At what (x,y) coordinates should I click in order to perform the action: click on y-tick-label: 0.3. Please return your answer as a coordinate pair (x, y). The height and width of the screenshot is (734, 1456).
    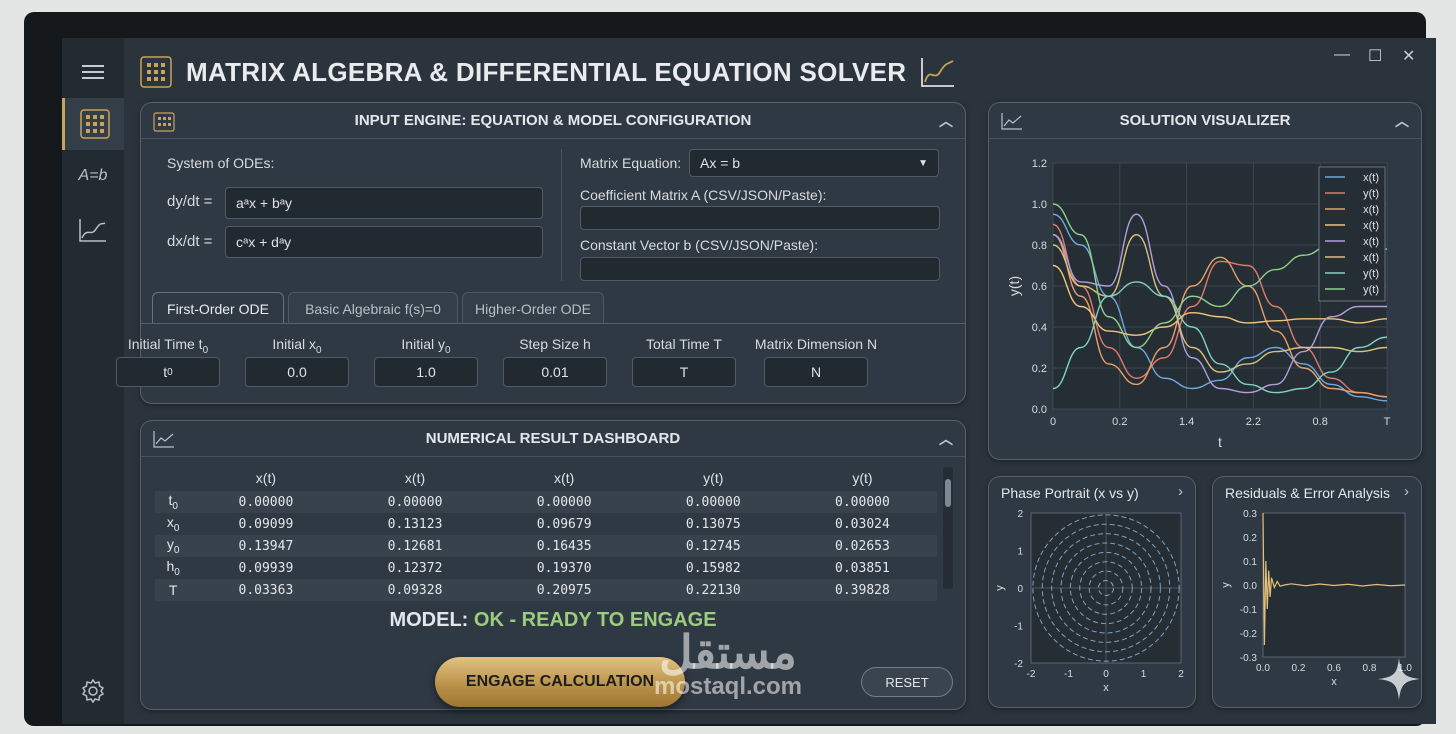
    Looking at the image, I should click on (1250, 514).